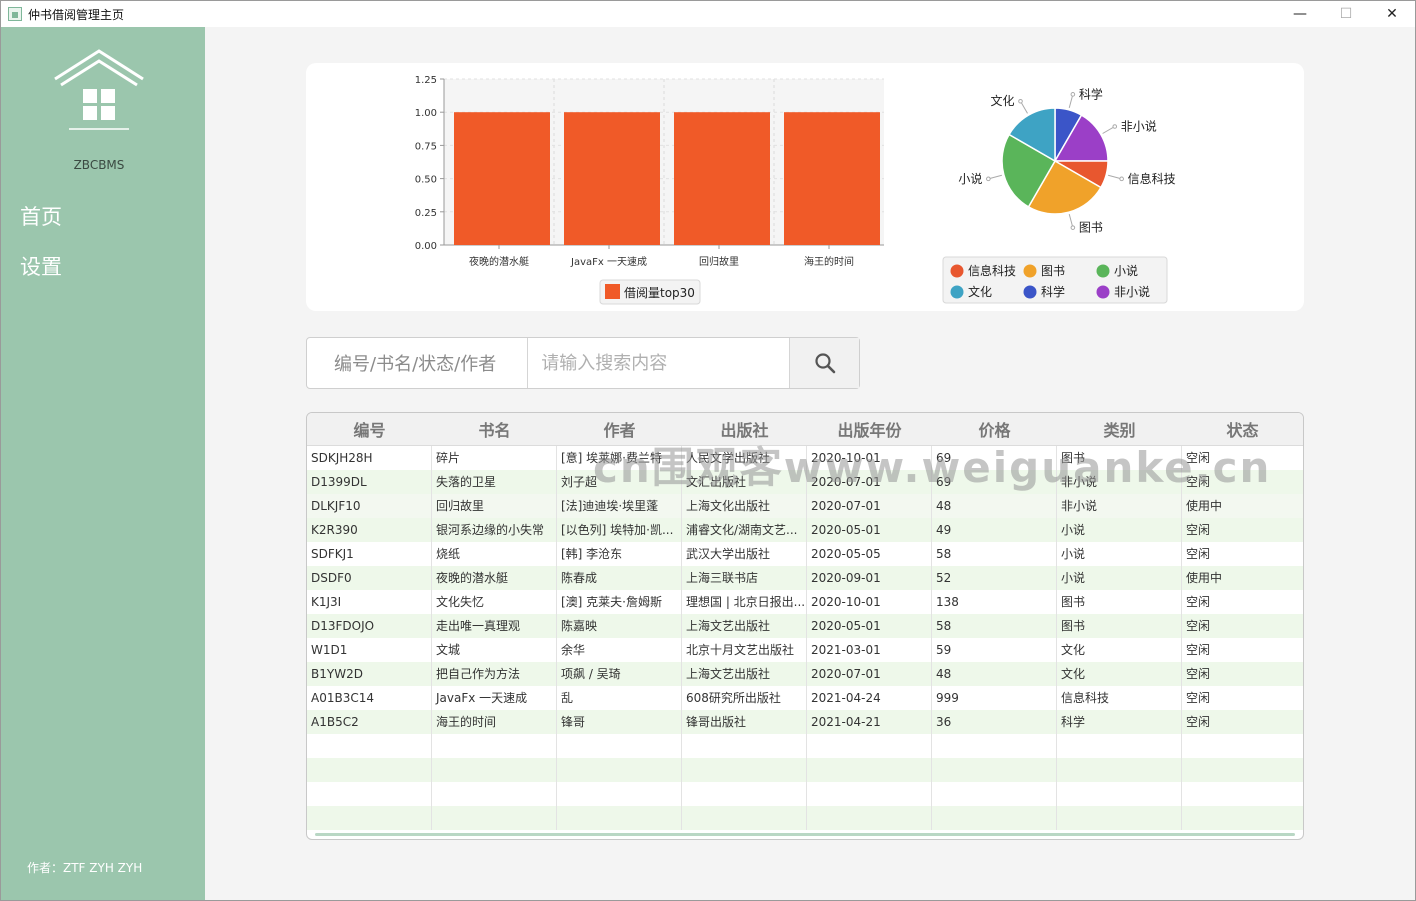 This screenshot has height=901, width=1416. Describe the element at coordinates (369, 482) in the screenshot. I see `table-cell: D1399DL` at that location.